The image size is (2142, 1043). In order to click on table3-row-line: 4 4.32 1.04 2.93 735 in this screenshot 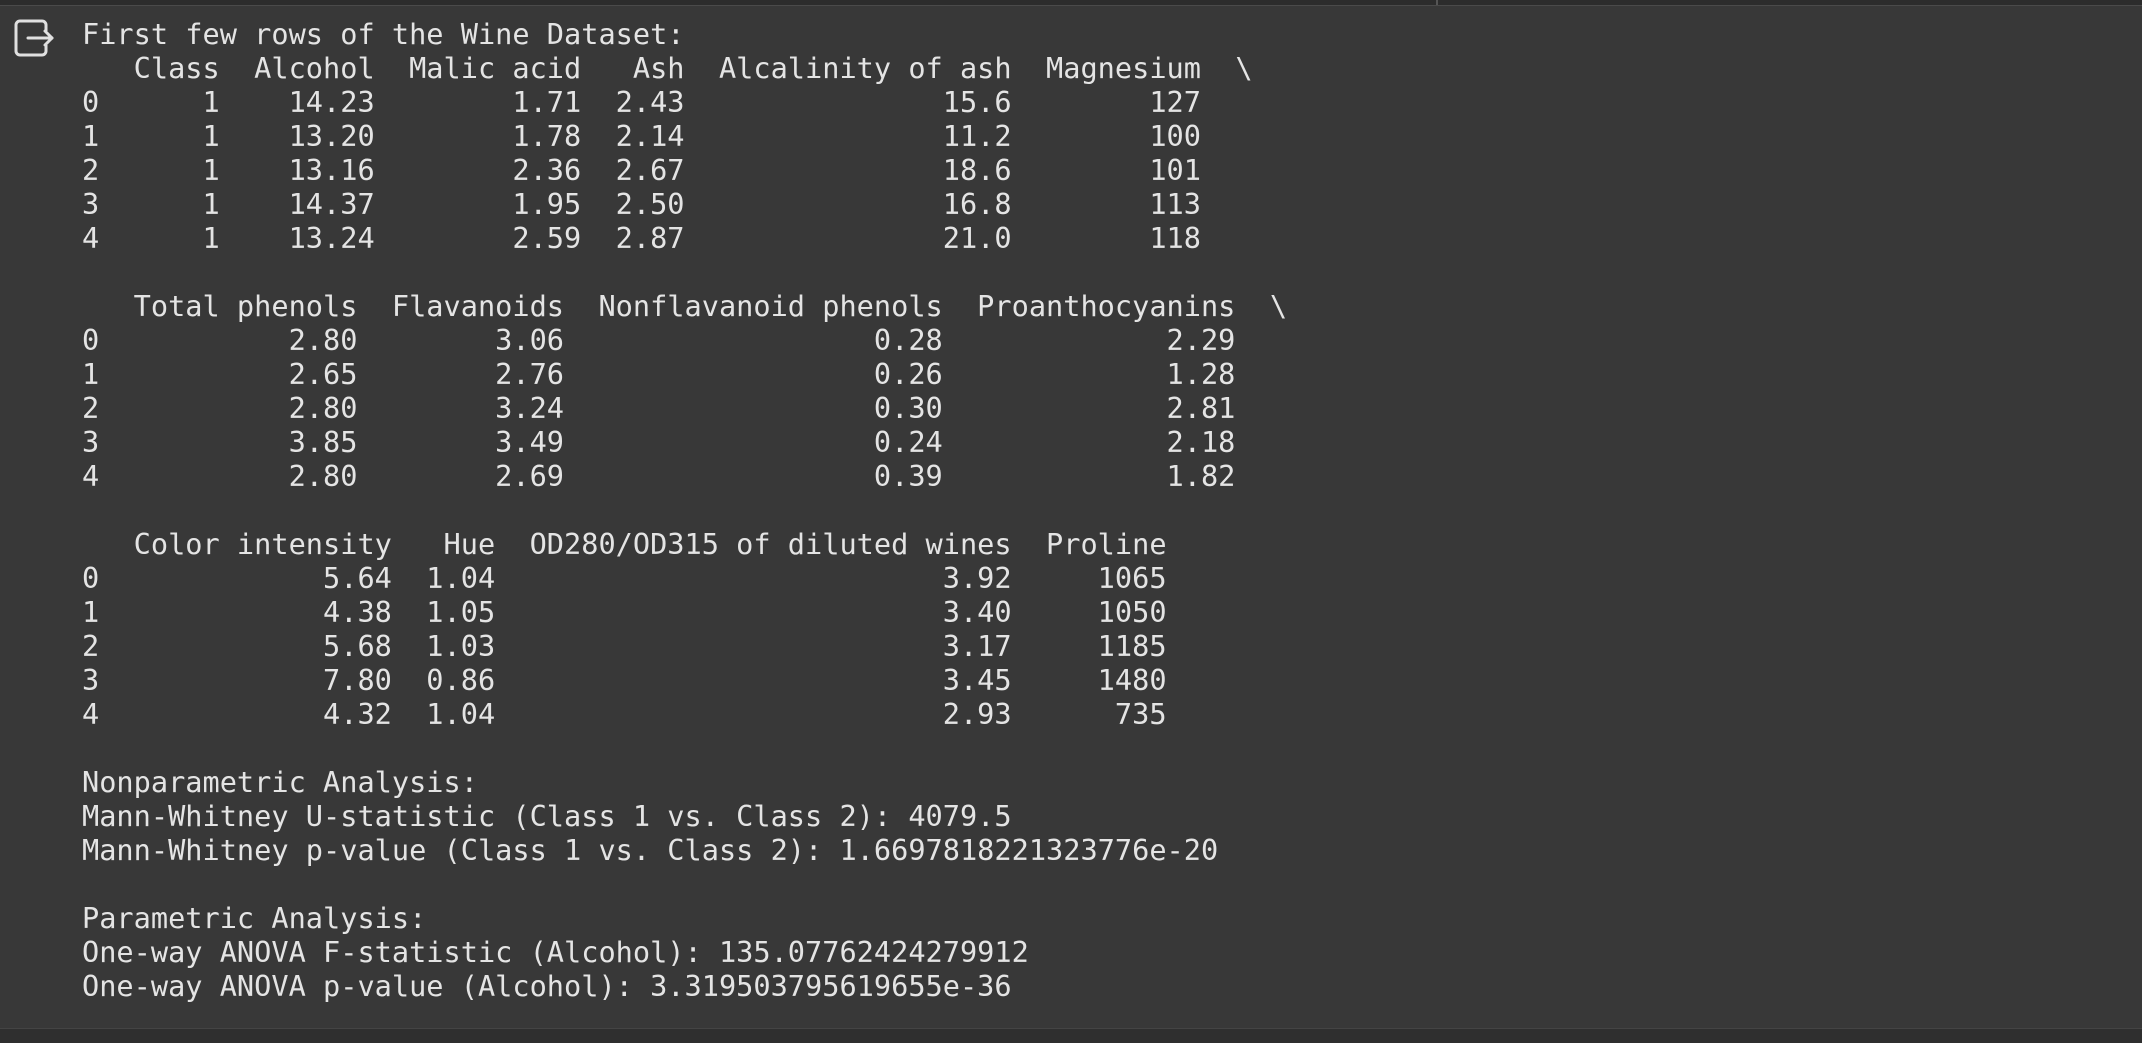, I will do `click(624, 714)`.